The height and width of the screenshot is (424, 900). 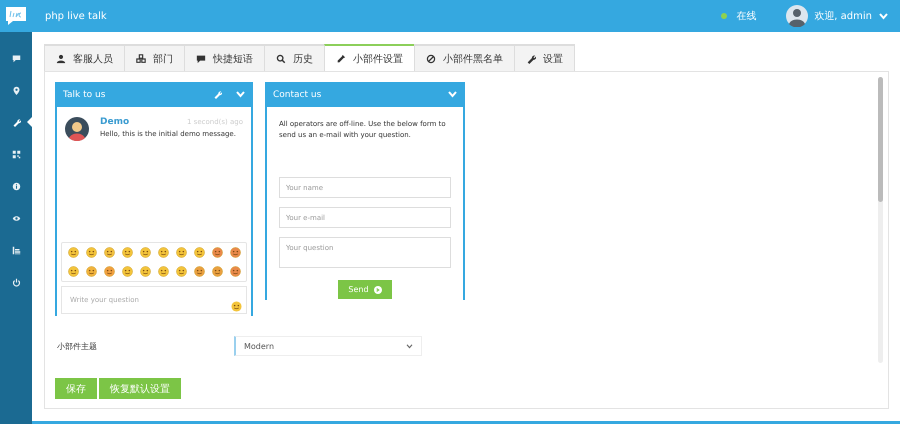 I want to click on widget-title: Contact us, so click(x=297, y=95).